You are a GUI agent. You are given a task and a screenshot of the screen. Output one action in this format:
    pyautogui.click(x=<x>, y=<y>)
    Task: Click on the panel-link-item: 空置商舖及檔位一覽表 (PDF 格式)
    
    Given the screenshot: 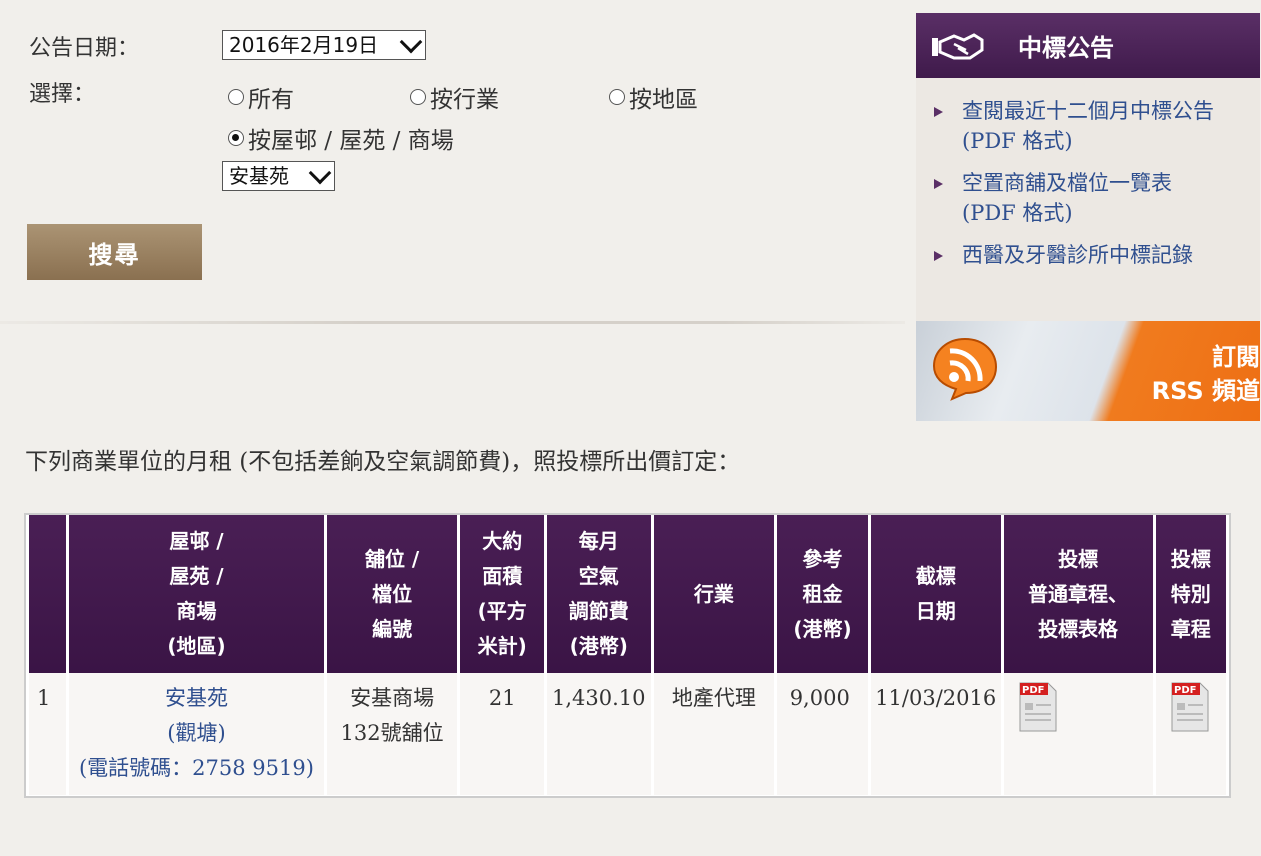 What is the action you would take?
    pyautogui.click(x=1088, y=198)
    